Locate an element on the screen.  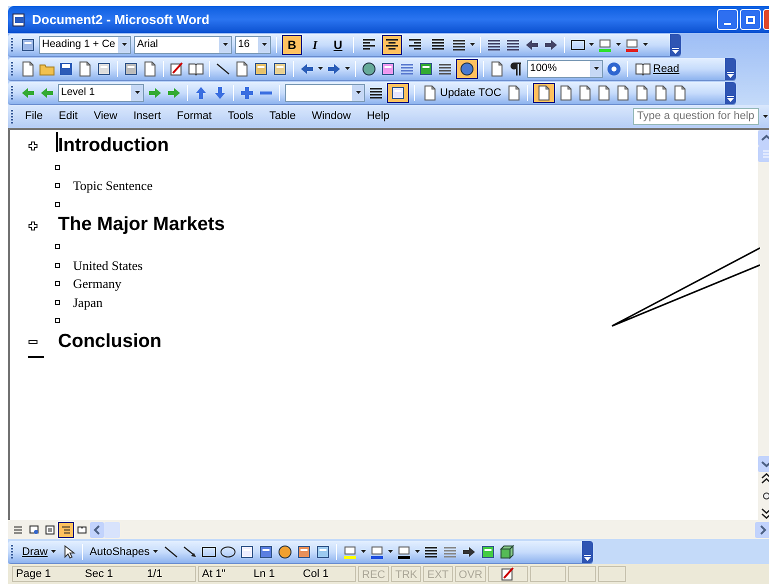
three-d-icon is located at coordinates (506, 552).